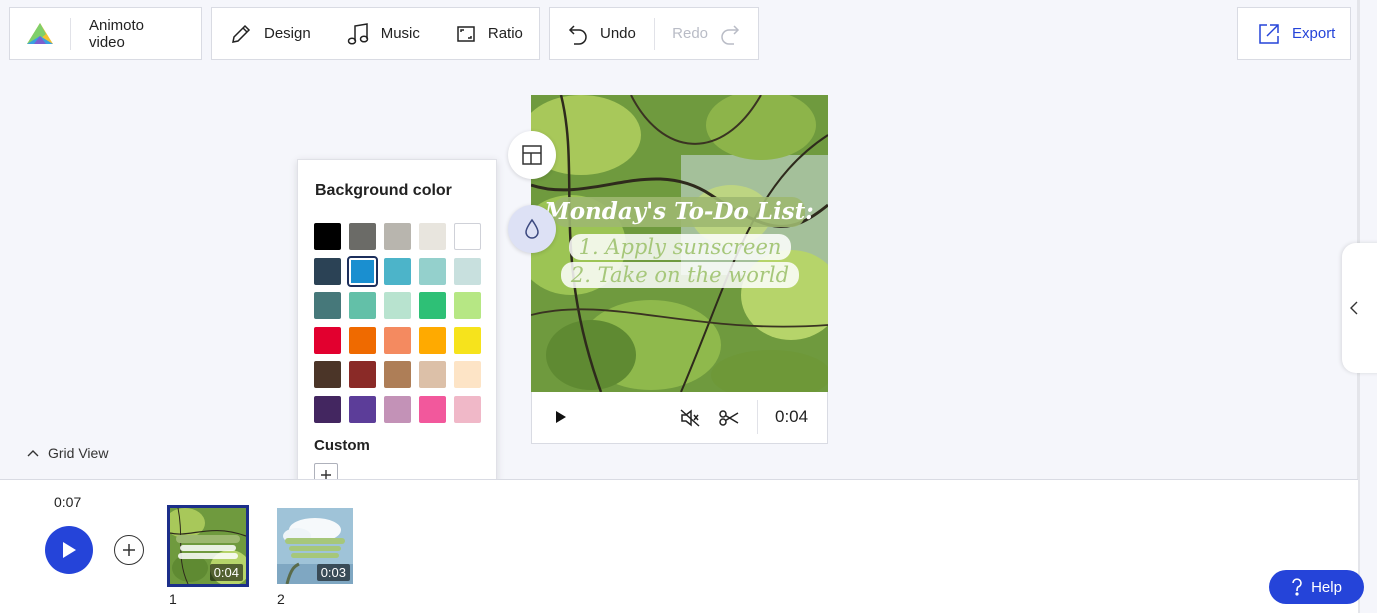  I want to click on project-name-label: Animoto video, so click(116, 33).